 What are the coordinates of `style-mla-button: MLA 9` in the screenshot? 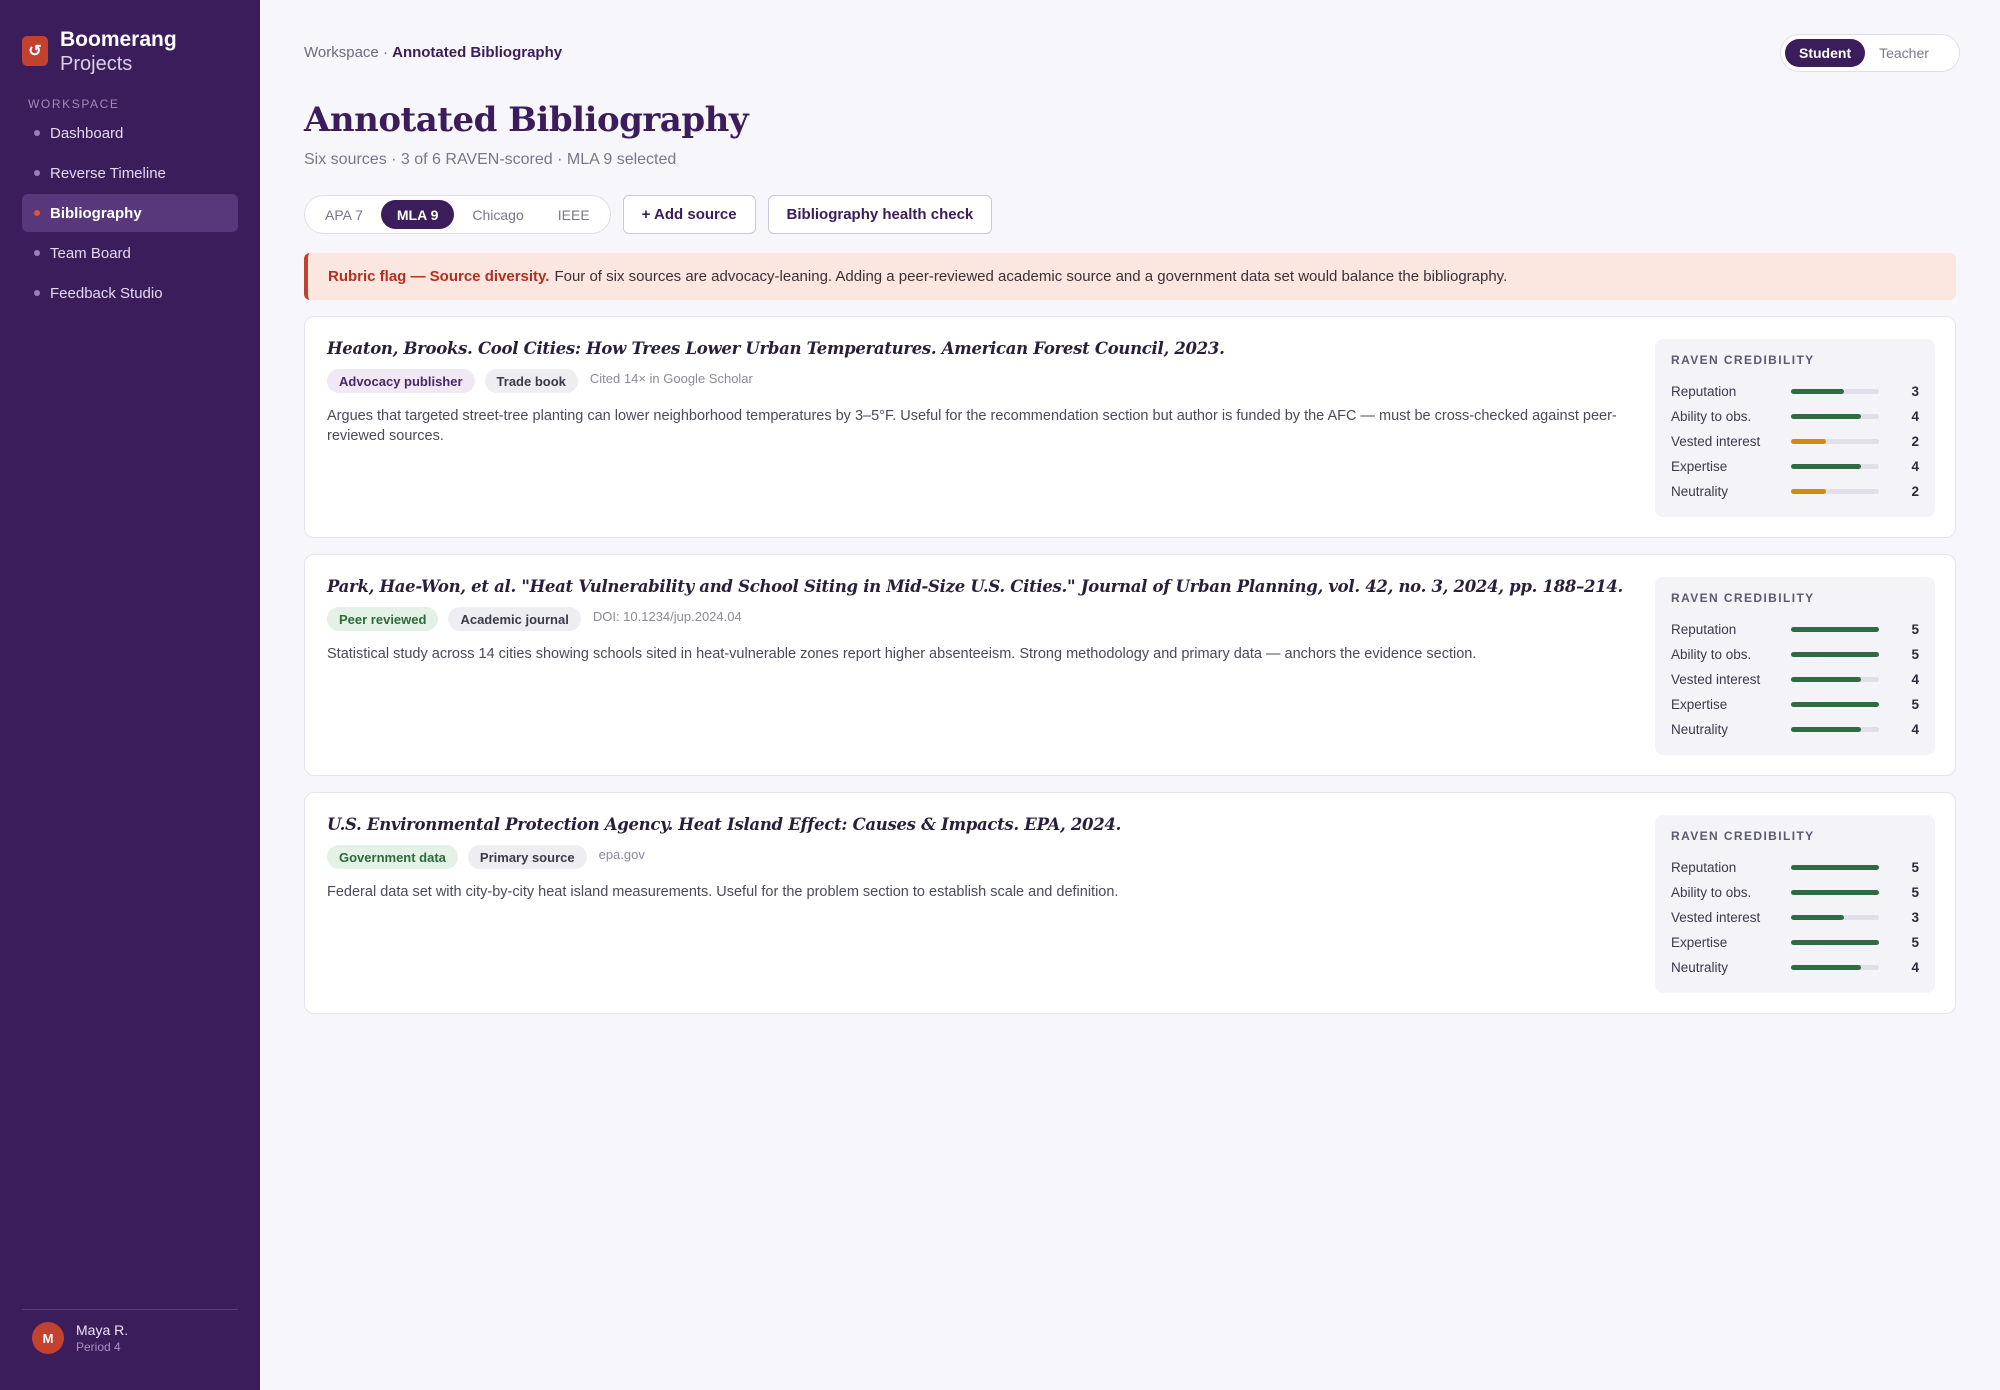 It's located at (417, 214).